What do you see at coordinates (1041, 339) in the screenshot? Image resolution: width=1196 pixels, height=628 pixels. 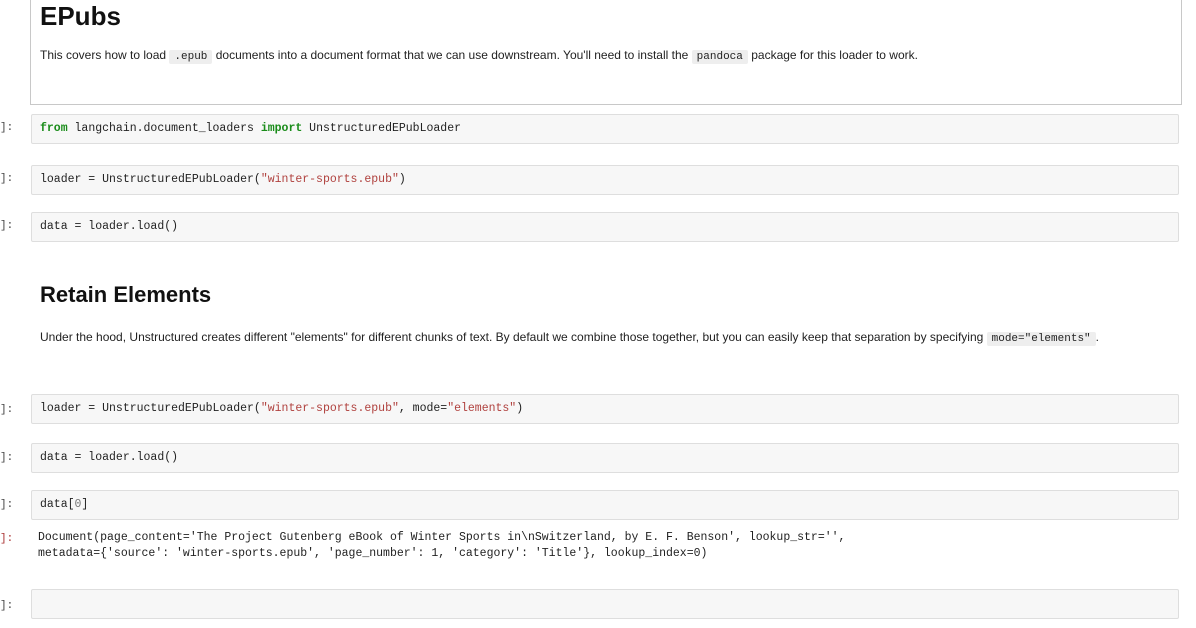 I see `inline-code-mode: mode="elements"` at bounding box center [1041, 339].